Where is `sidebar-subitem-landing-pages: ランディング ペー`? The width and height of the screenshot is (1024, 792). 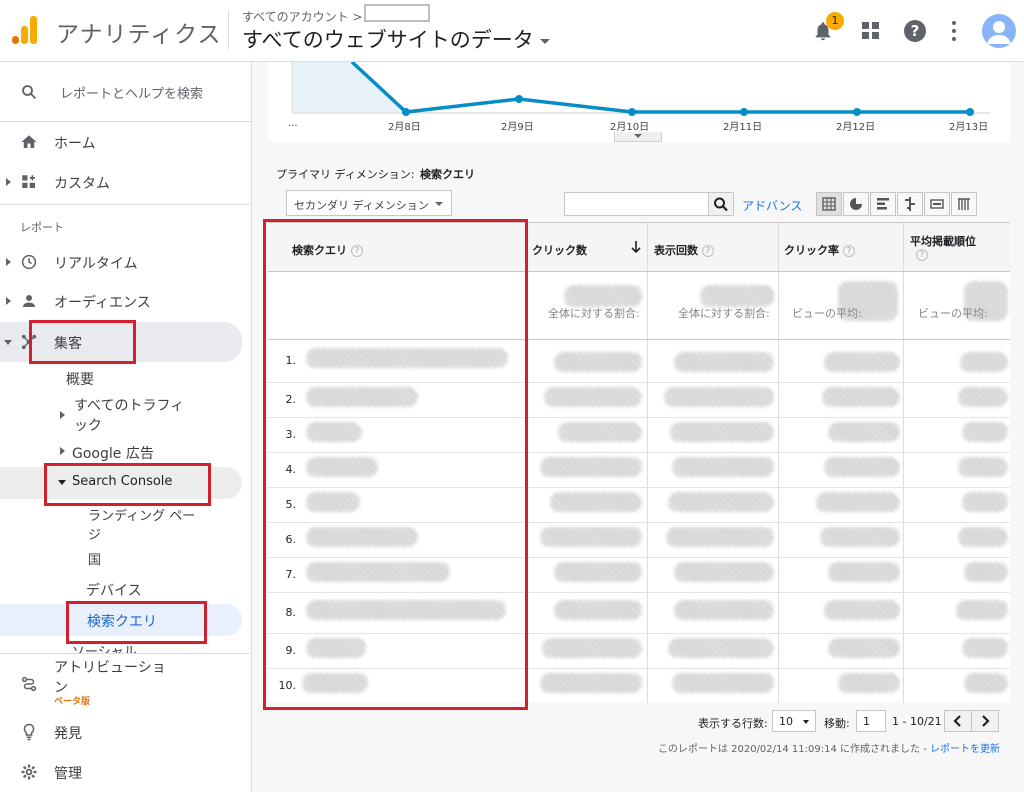 sidebar-subitem-landing-pages: ランディング ペー is located at coordinates (141, 514).